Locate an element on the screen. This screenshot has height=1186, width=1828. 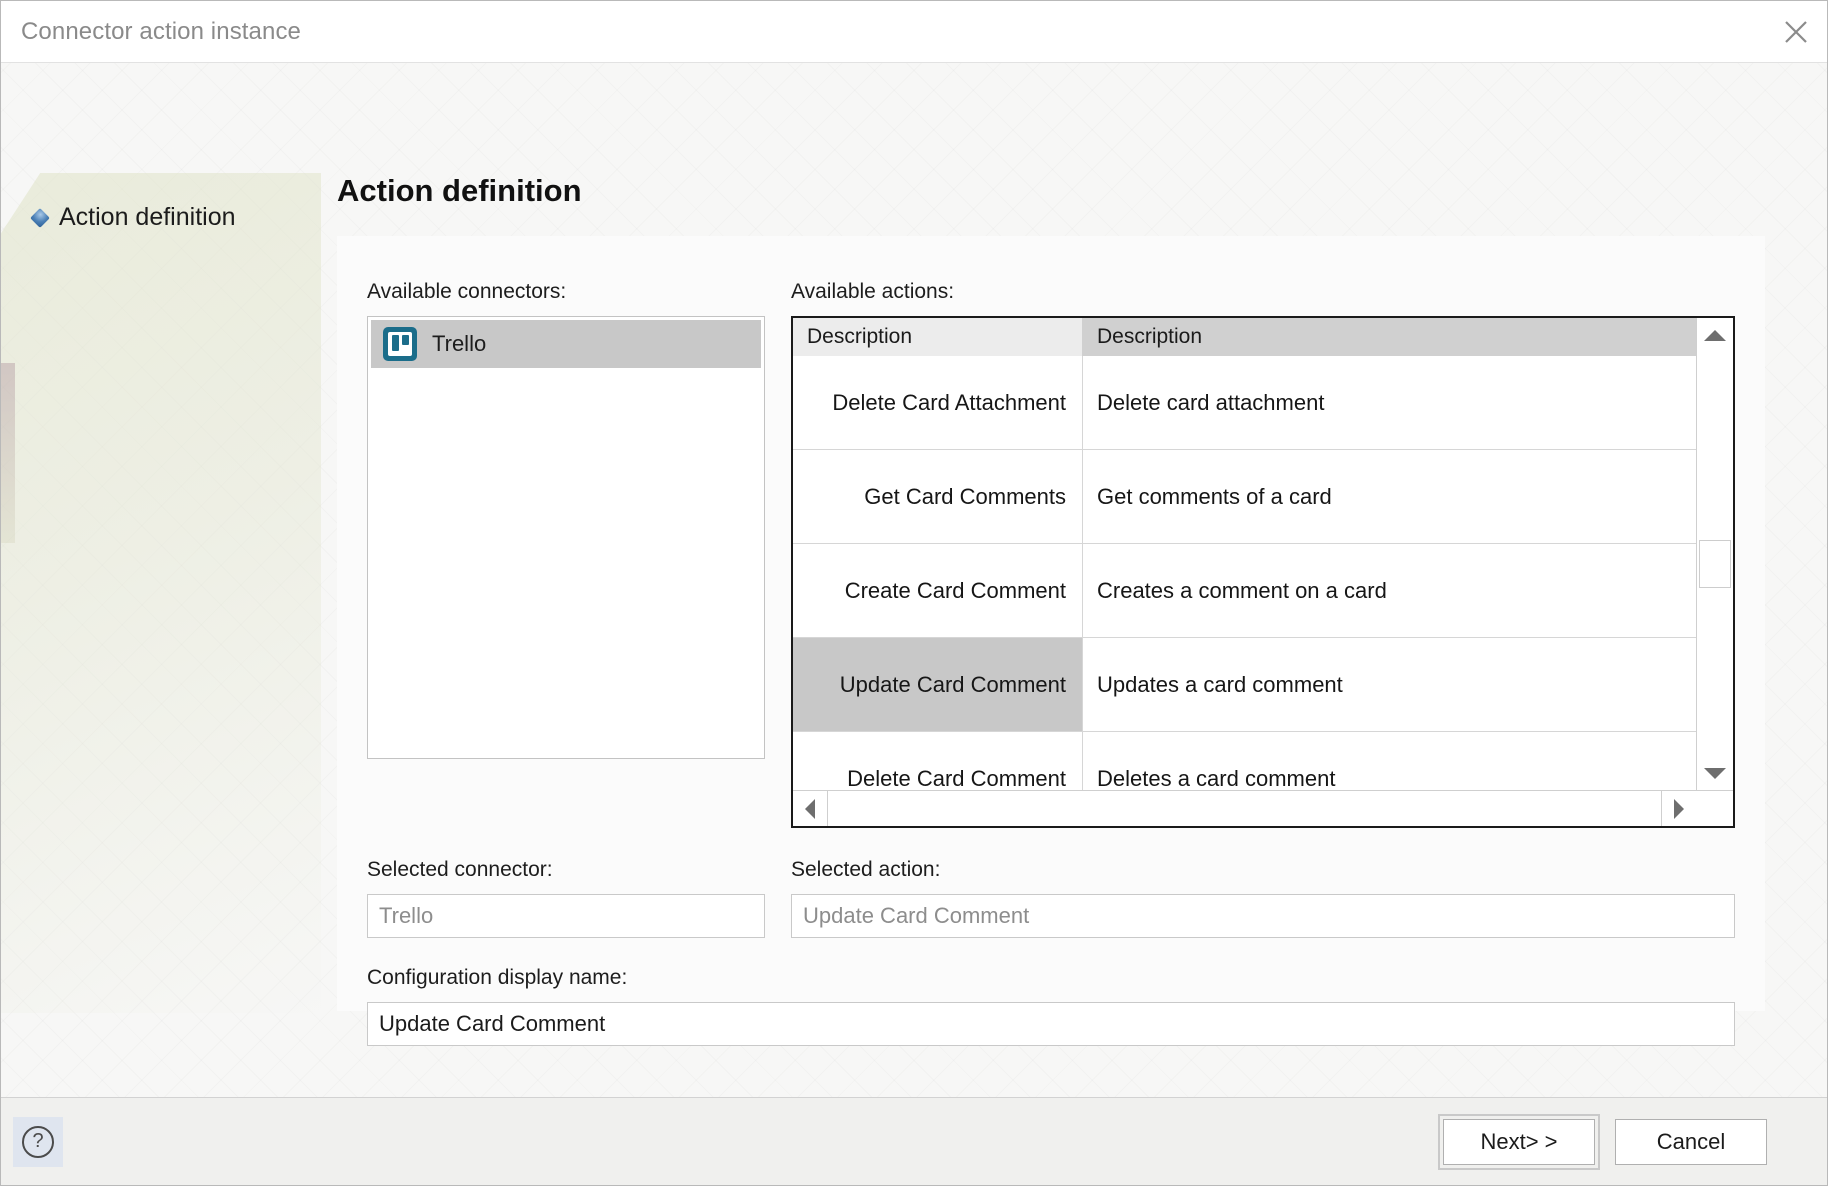
available-connectors-label: Available connectors: is located at coordinates (467, 291).